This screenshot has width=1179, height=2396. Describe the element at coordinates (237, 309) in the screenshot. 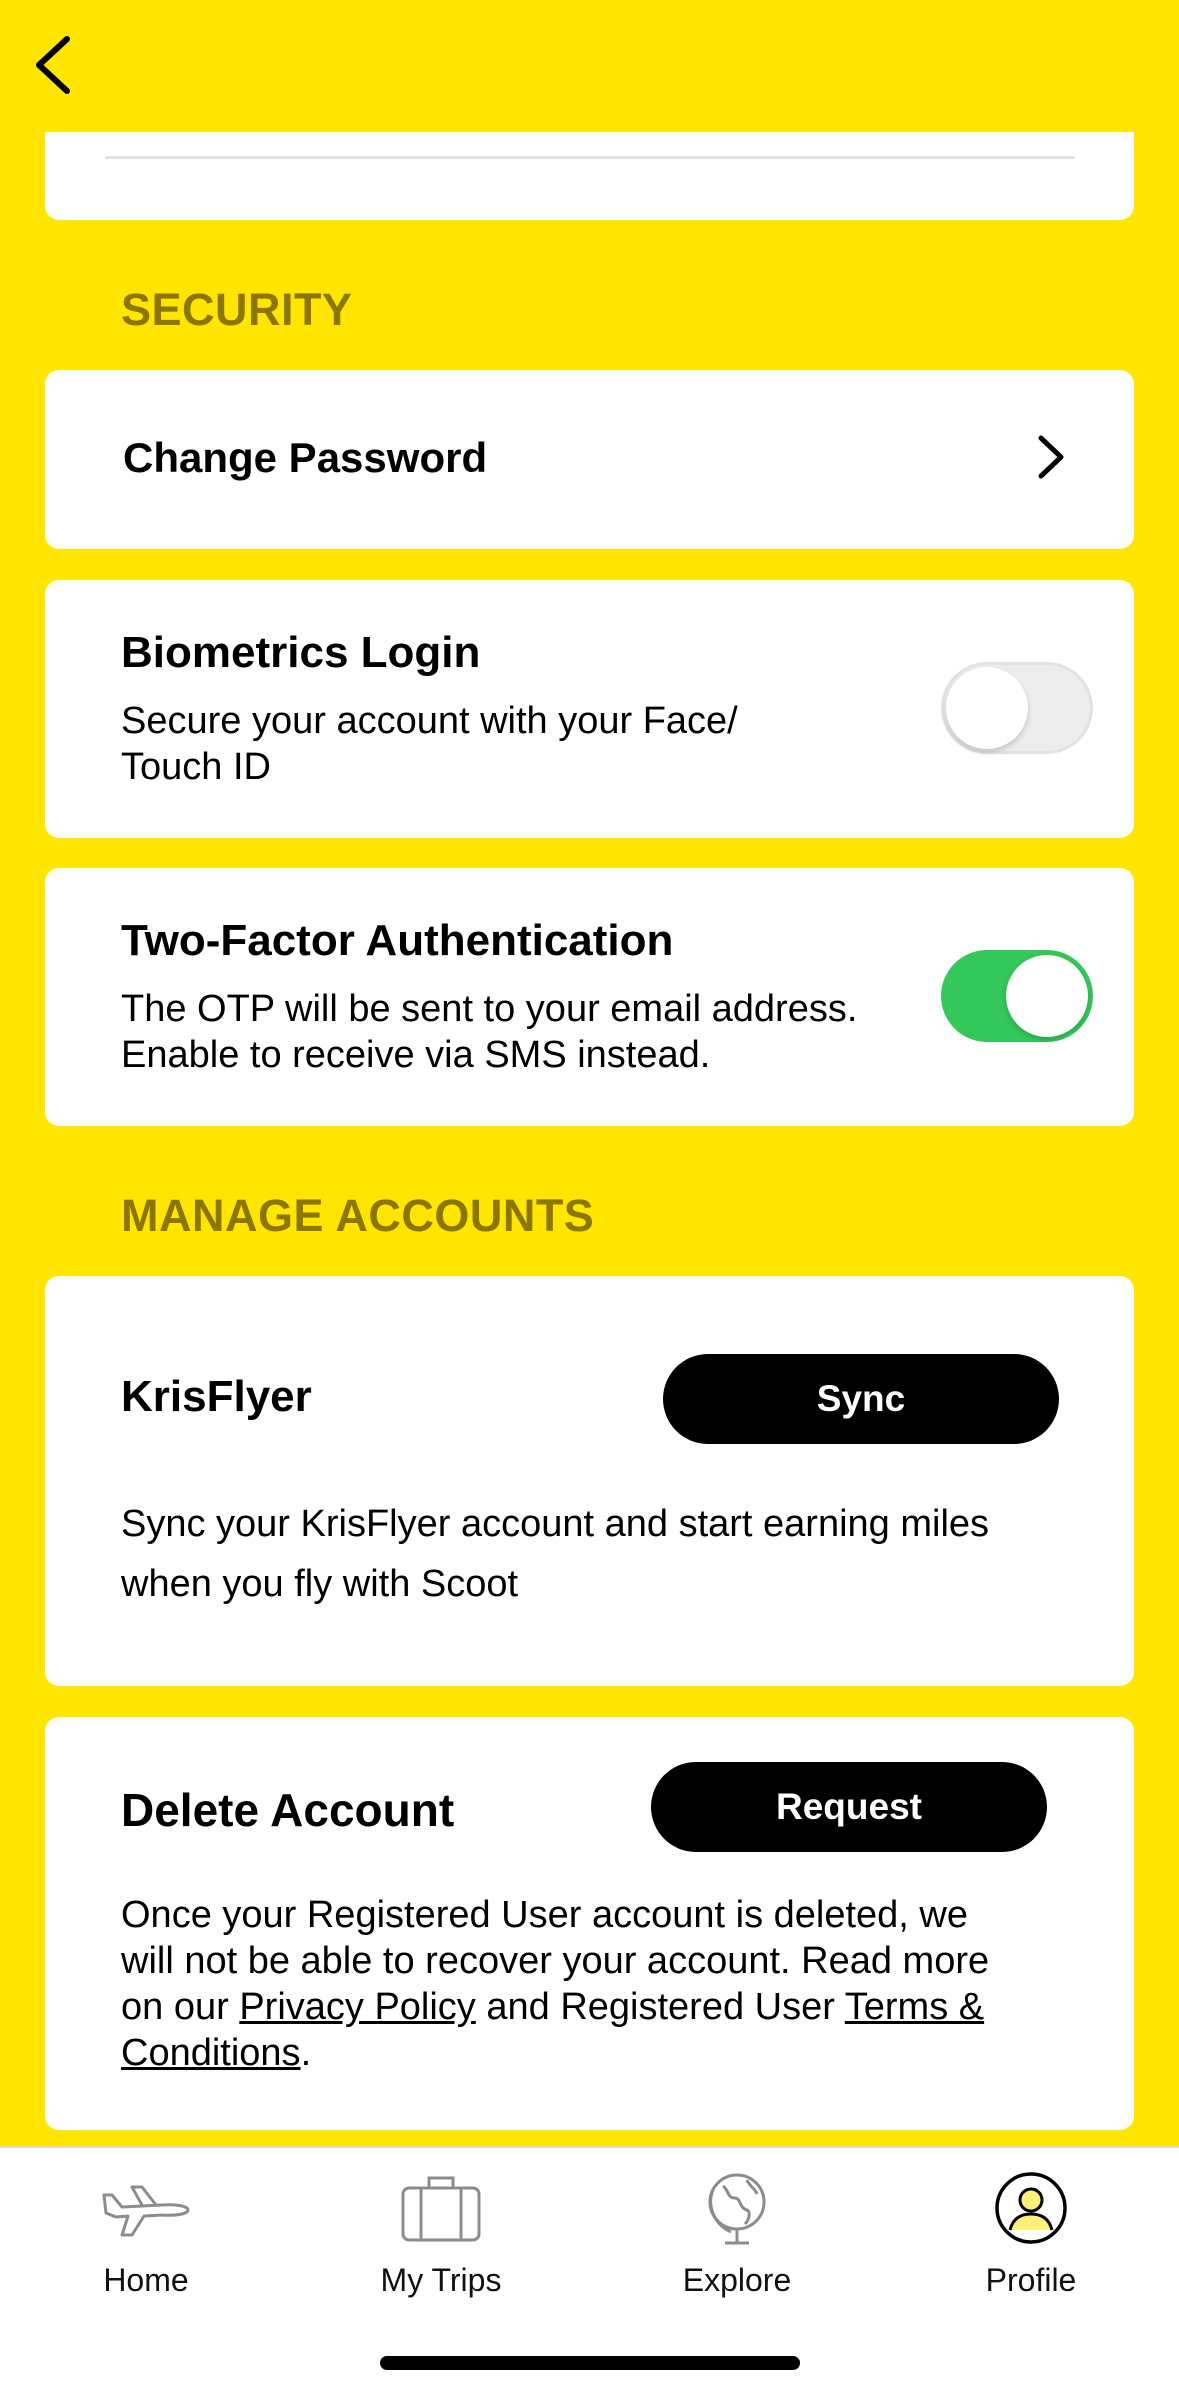

I see `security-section-label: SECURITY` at that location.